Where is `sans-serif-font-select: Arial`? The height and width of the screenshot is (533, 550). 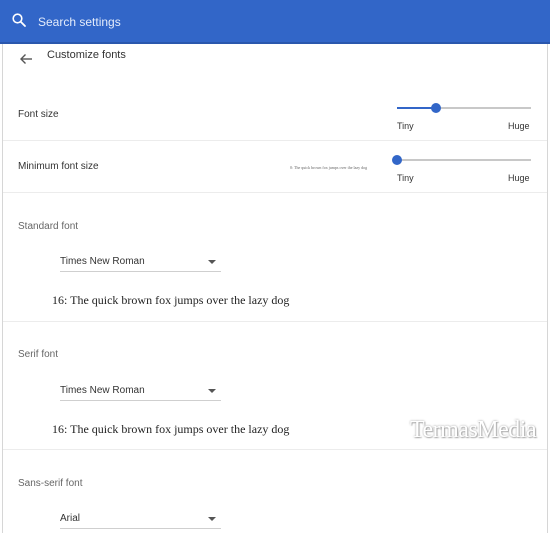 sans-serif-font-select: Arial is located at coordinates (140, 520).